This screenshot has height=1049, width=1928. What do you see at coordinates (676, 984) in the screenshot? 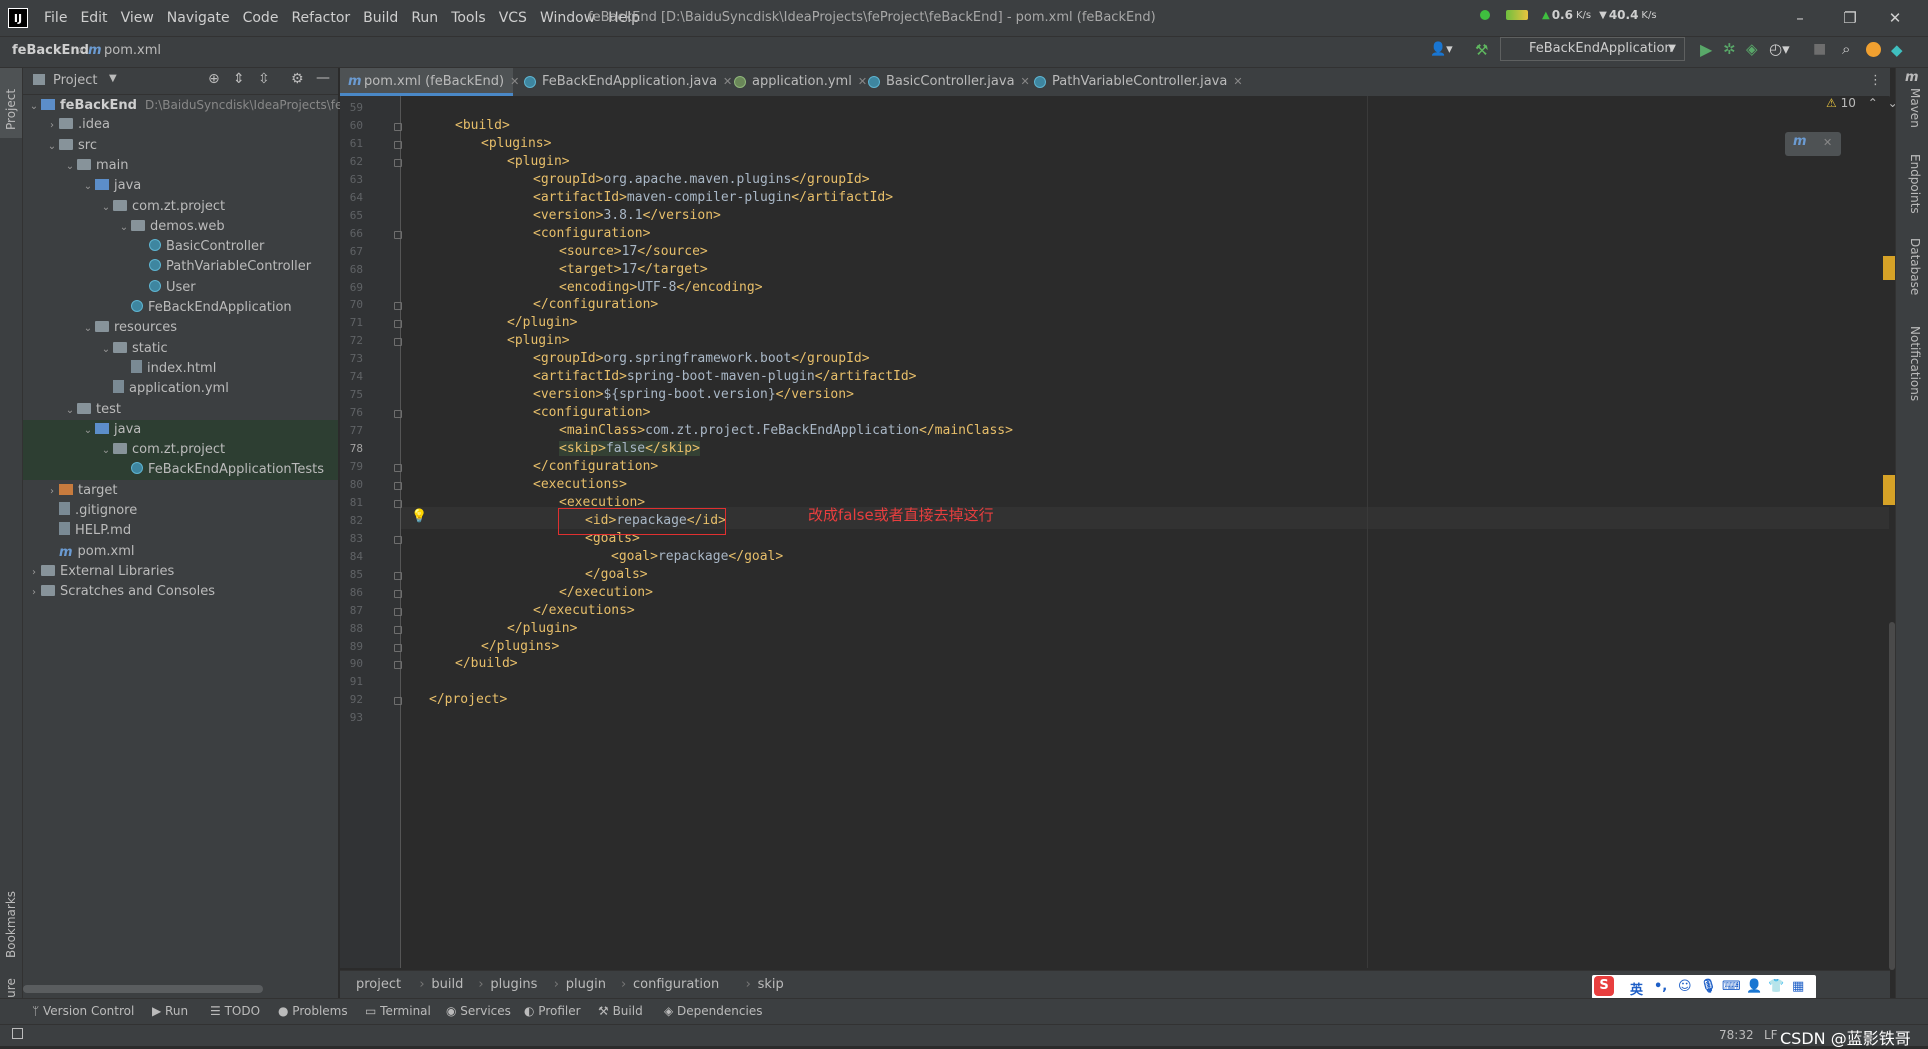
I see `breadcrumb-item: configuration` at bounding box center [676, 984].